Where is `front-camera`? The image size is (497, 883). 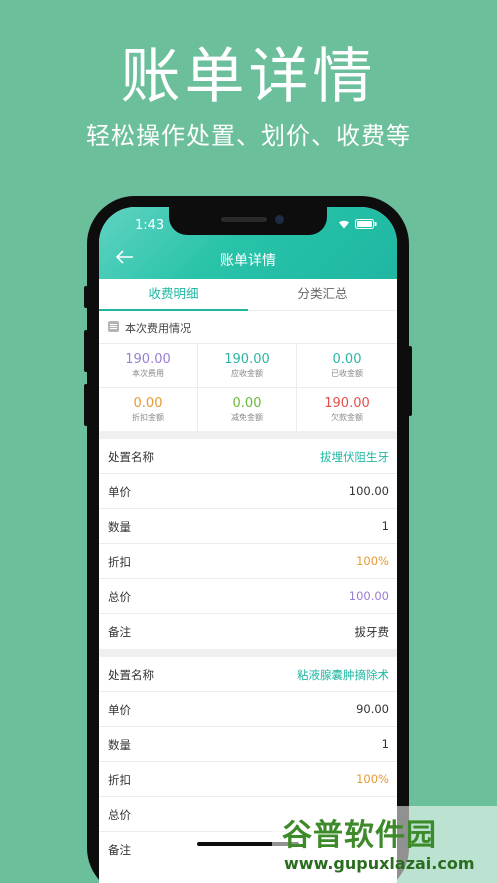
front-camera is located at coordinates (279, 219).